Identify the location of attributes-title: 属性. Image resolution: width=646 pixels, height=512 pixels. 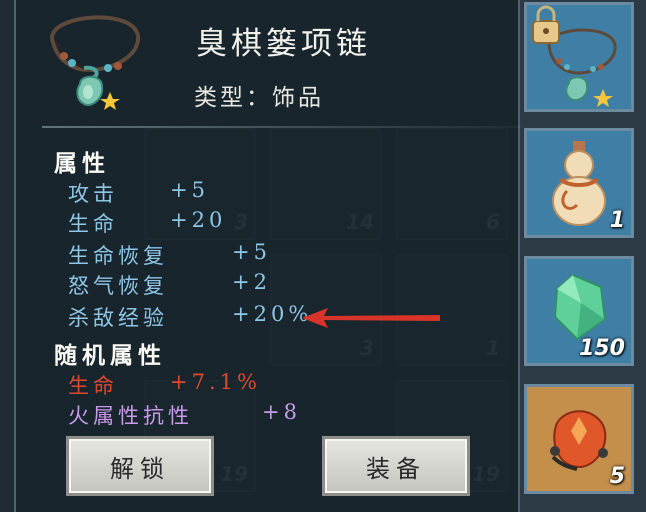
(82, 163).